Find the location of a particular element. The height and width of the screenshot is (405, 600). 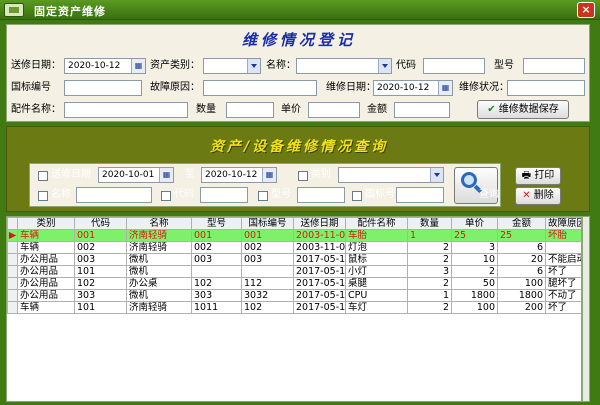

query-button: 查询 is located at coordinates (476, 185).